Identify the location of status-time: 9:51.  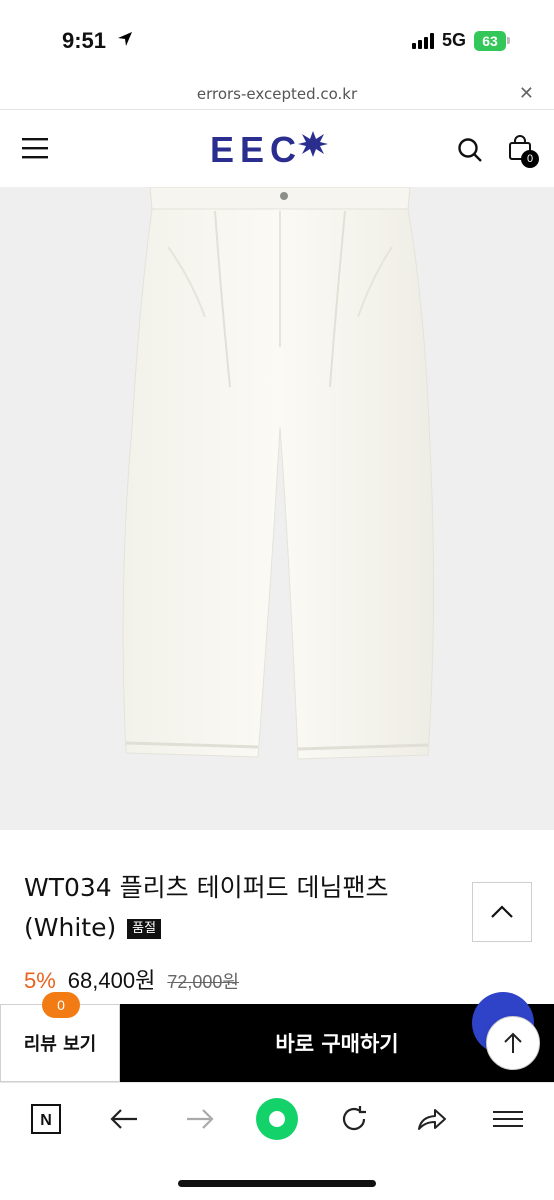
(84, 40).